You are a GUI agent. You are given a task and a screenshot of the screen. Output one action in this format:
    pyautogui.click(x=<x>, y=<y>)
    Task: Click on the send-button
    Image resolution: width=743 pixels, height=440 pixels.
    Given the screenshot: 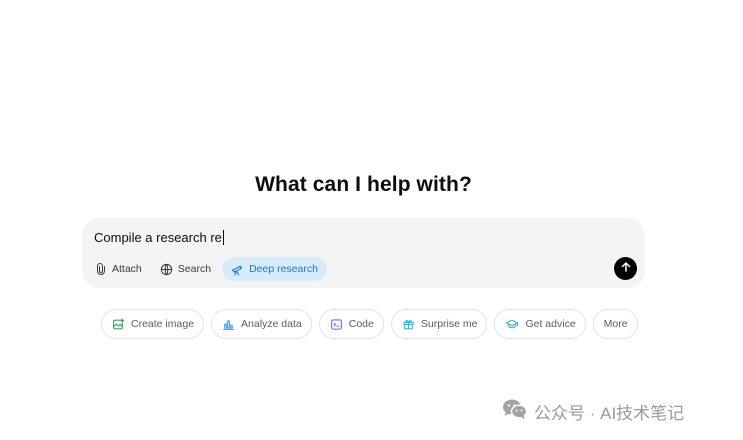 What is the action you would take?
    pyautogui.click(x=625, y=268)
    